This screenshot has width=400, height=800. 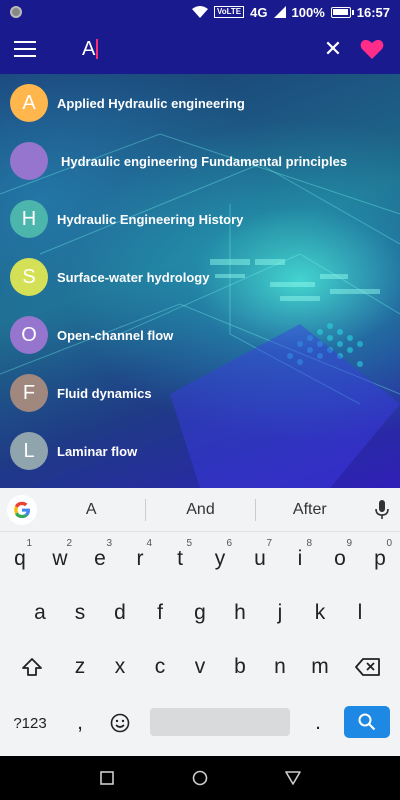 I want to click on backspace-icon, so click(x=367, y=667).